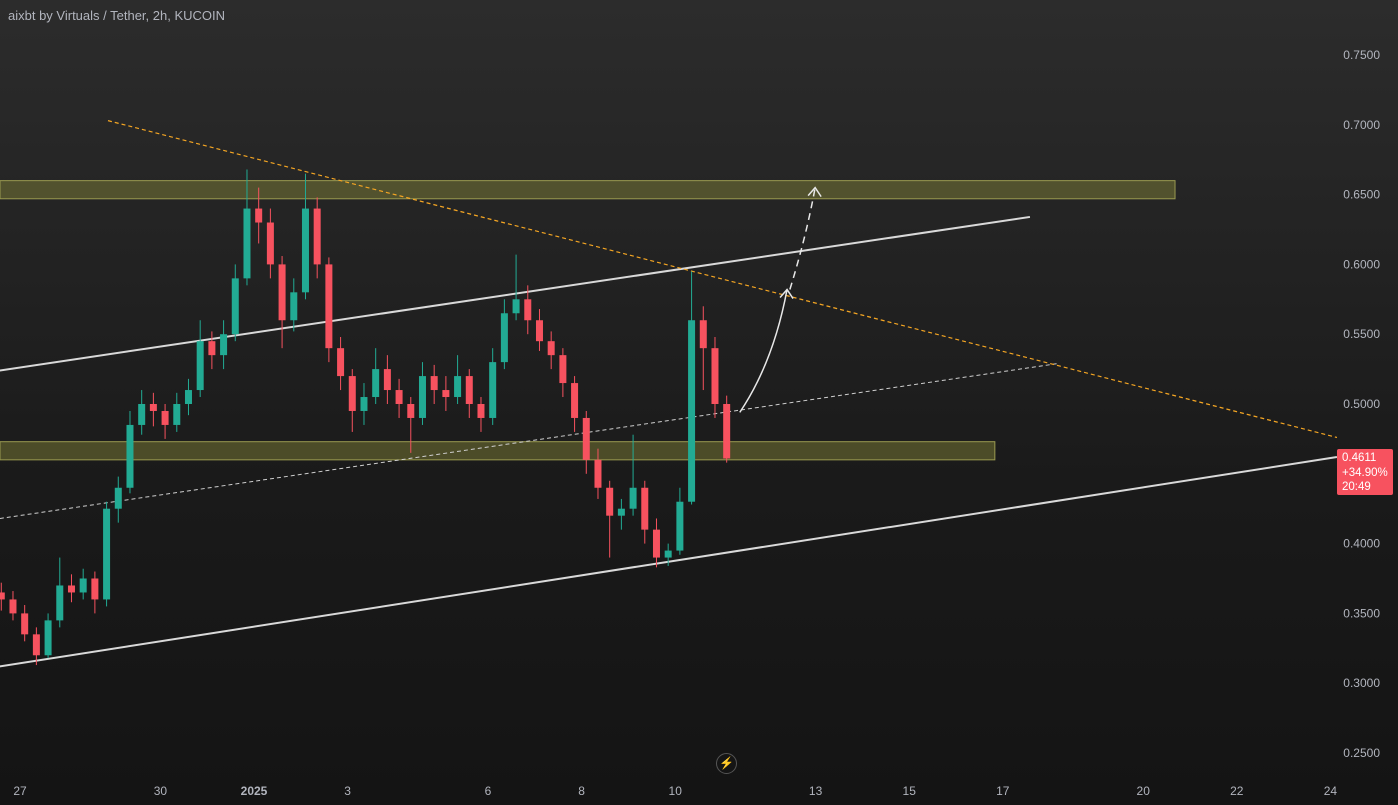 Image resolution: width=1398 pixels, height=805 pixels. What do you see at coordinates (1003, 791) in the screenshot?
I see `time-tick: 17` at bounding box center [1003, 791].